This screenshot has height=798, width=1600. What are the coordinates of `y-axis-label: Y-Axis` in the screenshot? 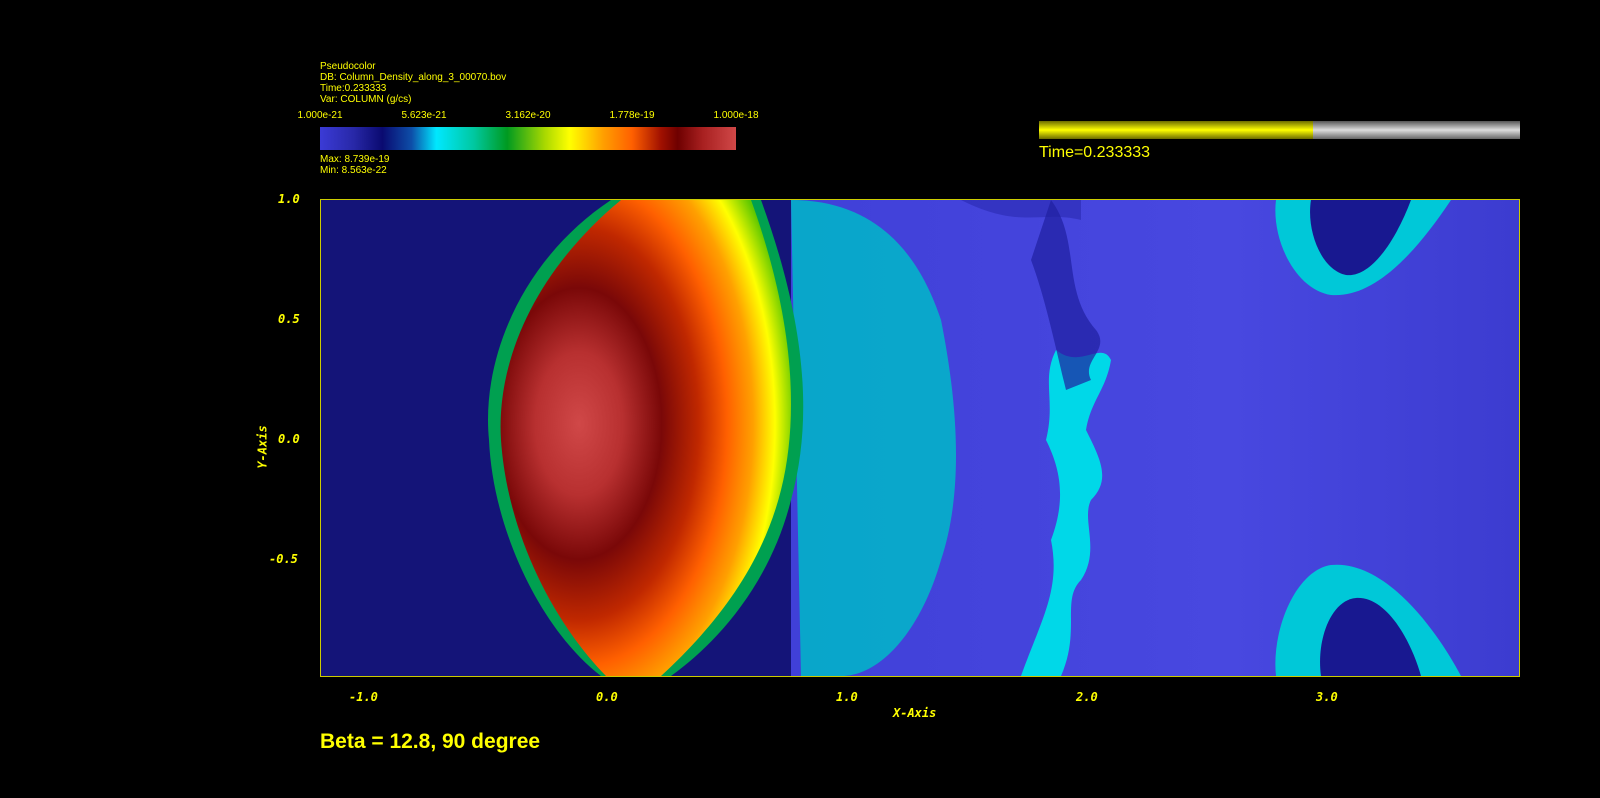 It's located at (262, 447).